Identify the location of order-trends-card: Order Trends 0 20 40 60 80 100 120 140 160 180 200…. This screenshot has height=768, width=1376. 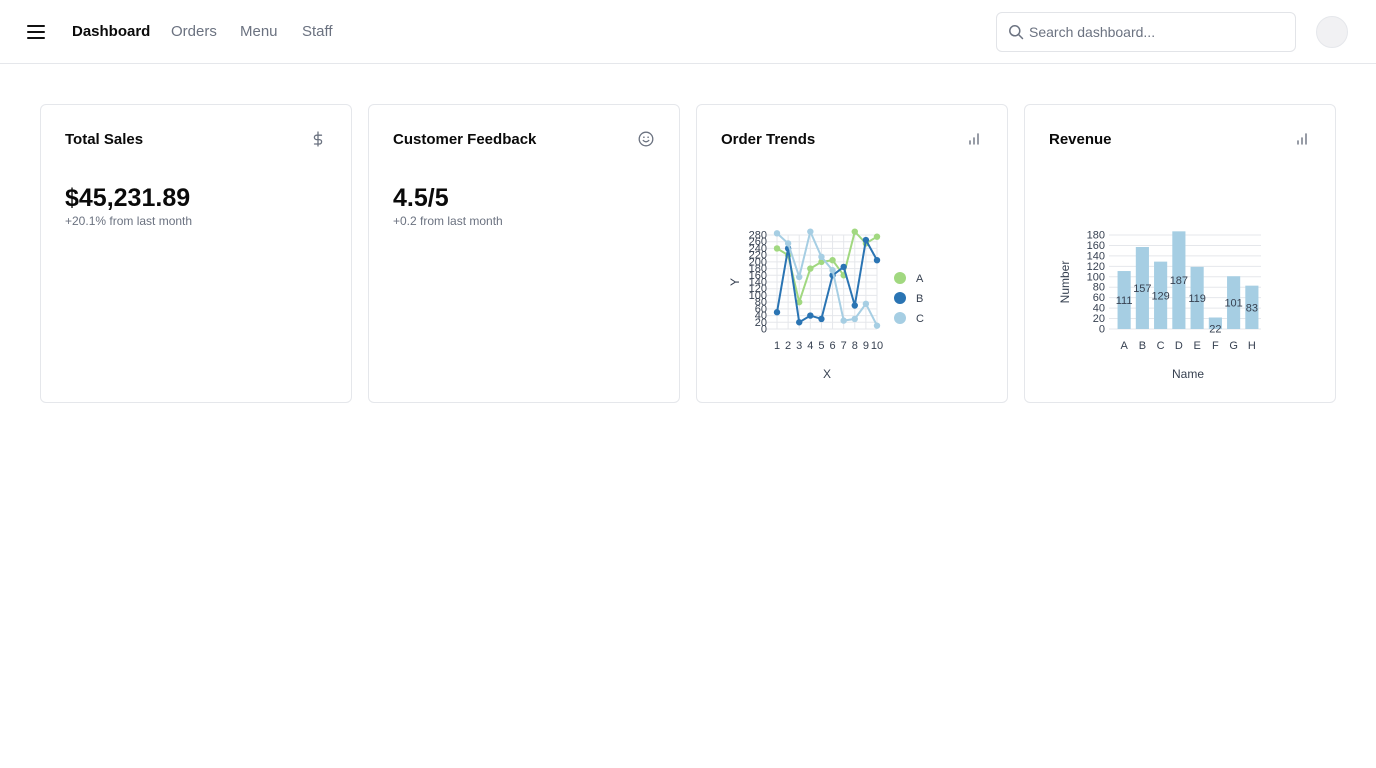
(852, 253).